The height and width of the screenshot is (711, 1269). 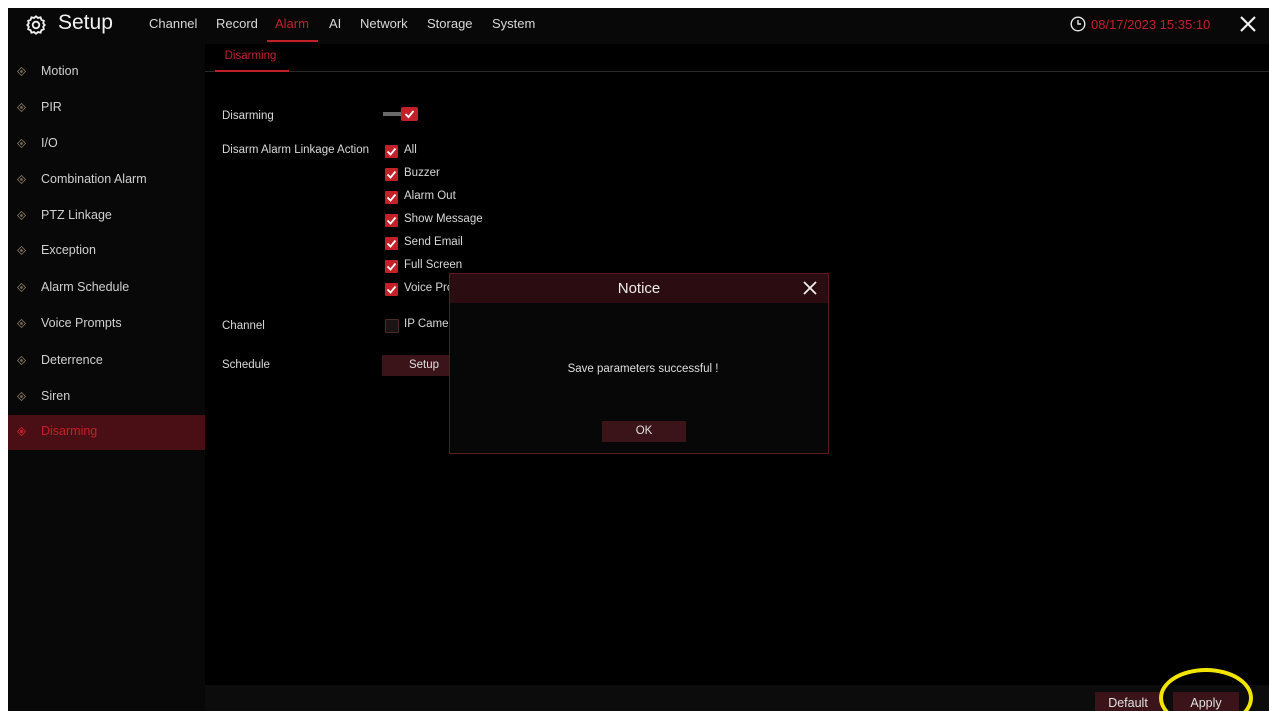 I want to click on tab-channel: Channel, so click(x=173, y=23).